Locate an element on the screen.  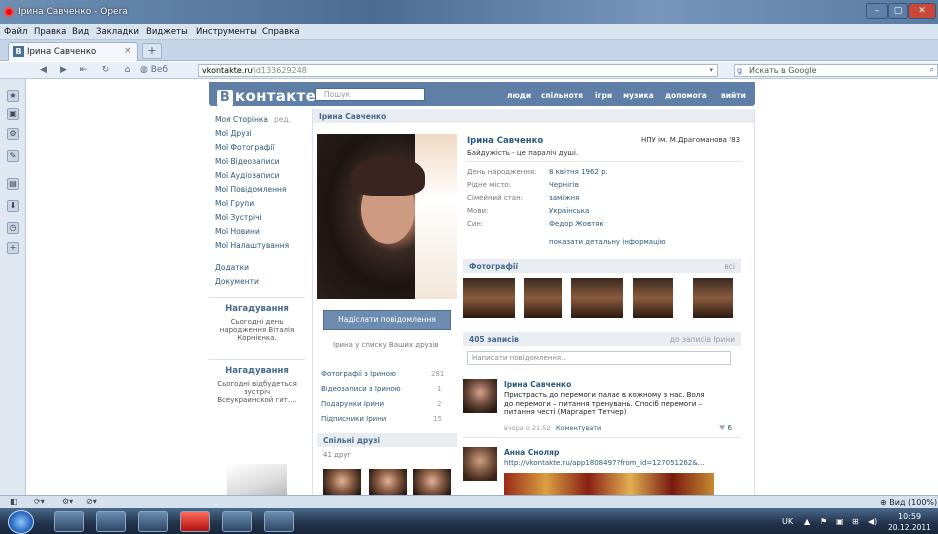
tray-arrow-icon: ▲ is located at coordinates (807, 521).